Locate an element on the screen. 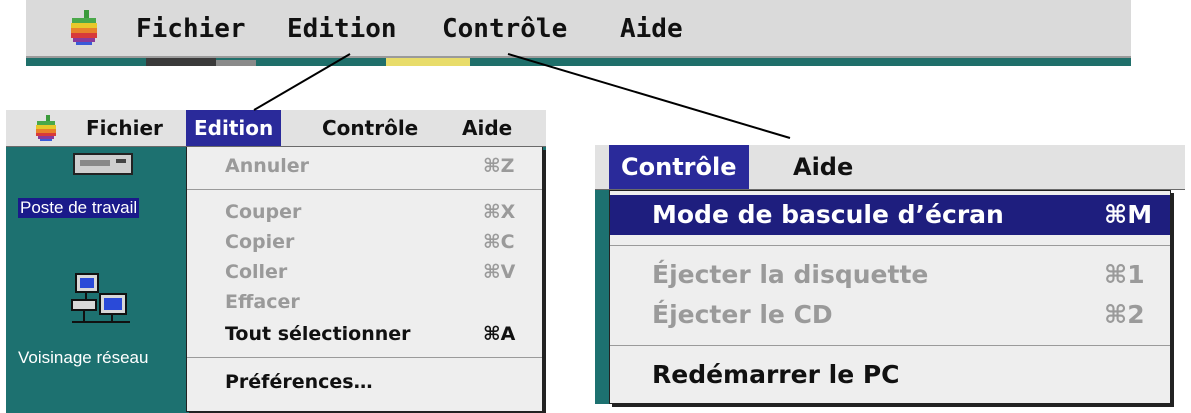  desktop-icon-label: Poste de travail is located at coordinates (79, 208).